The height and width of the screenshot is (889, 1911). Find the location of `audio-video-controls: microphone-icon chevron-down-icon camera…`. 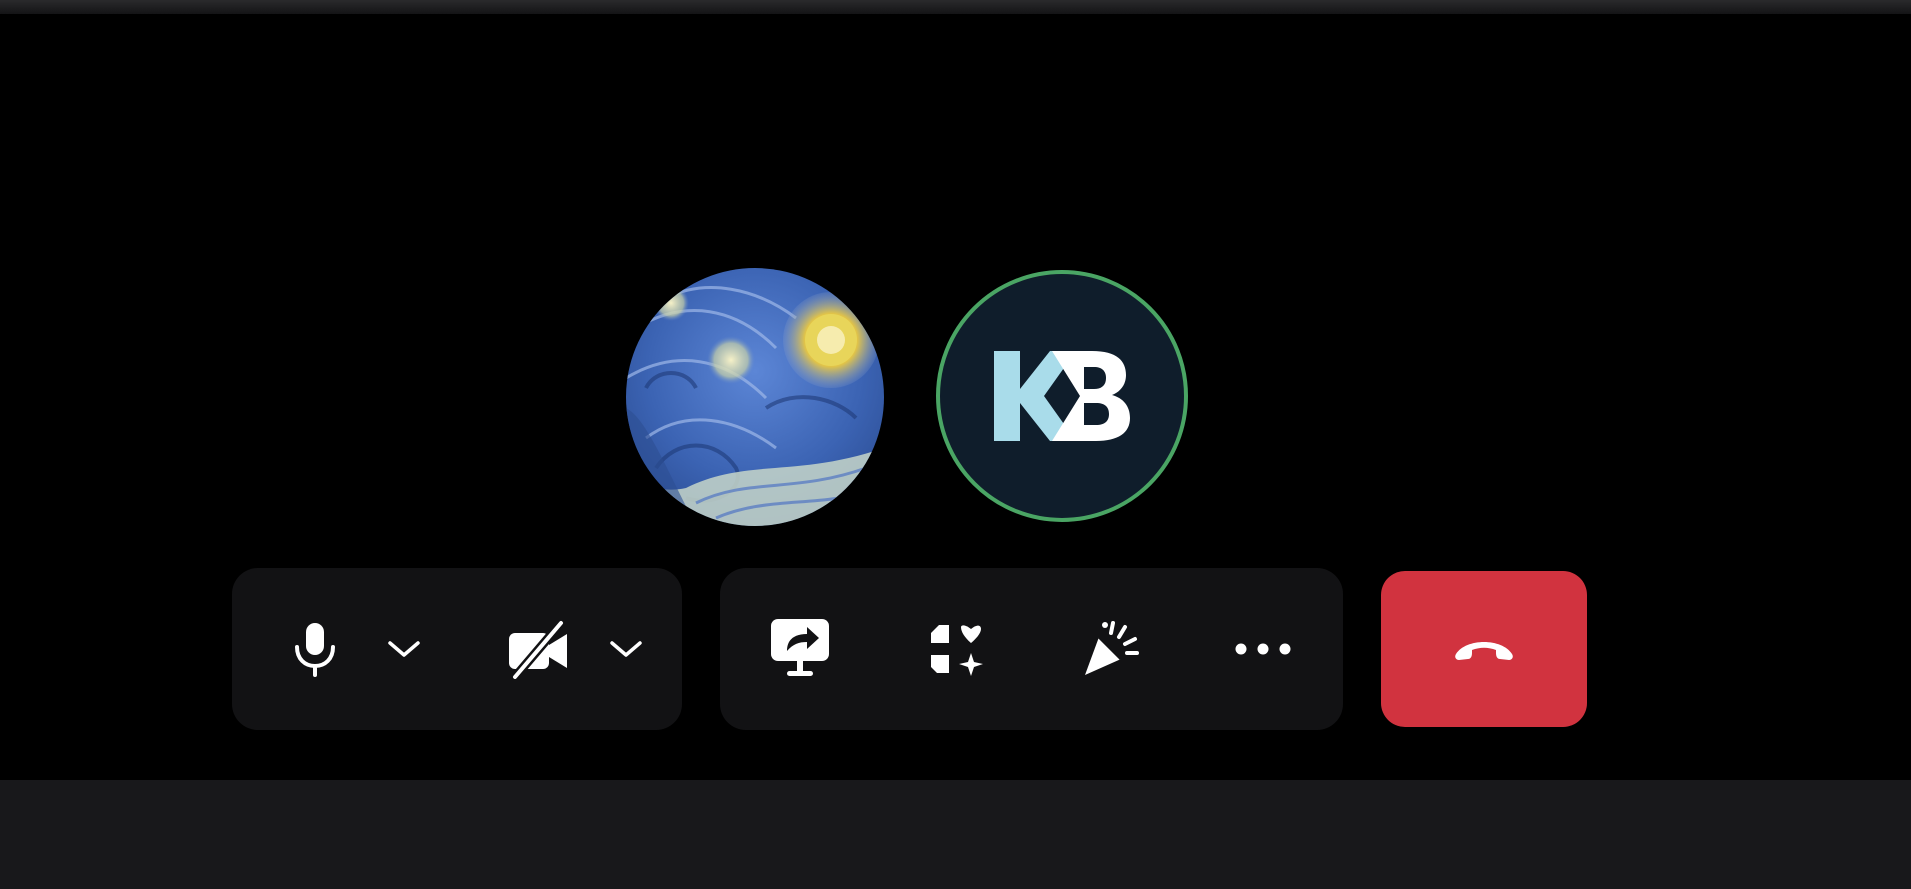

audio-video-controls: microphone-icon chevron-down-icon camera… is located at coordinates (457, 649).